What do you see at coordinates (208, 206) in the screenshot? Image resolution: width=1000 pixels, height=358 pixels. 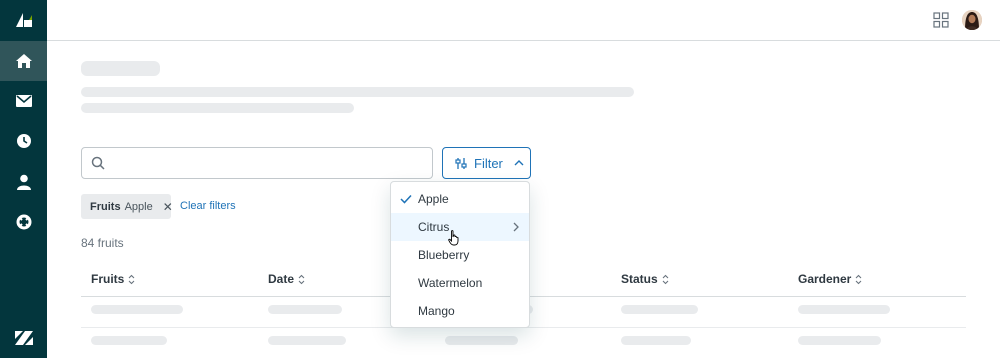 I see `clear-filters-link: Clear filters` at bounding box center [208, 206].